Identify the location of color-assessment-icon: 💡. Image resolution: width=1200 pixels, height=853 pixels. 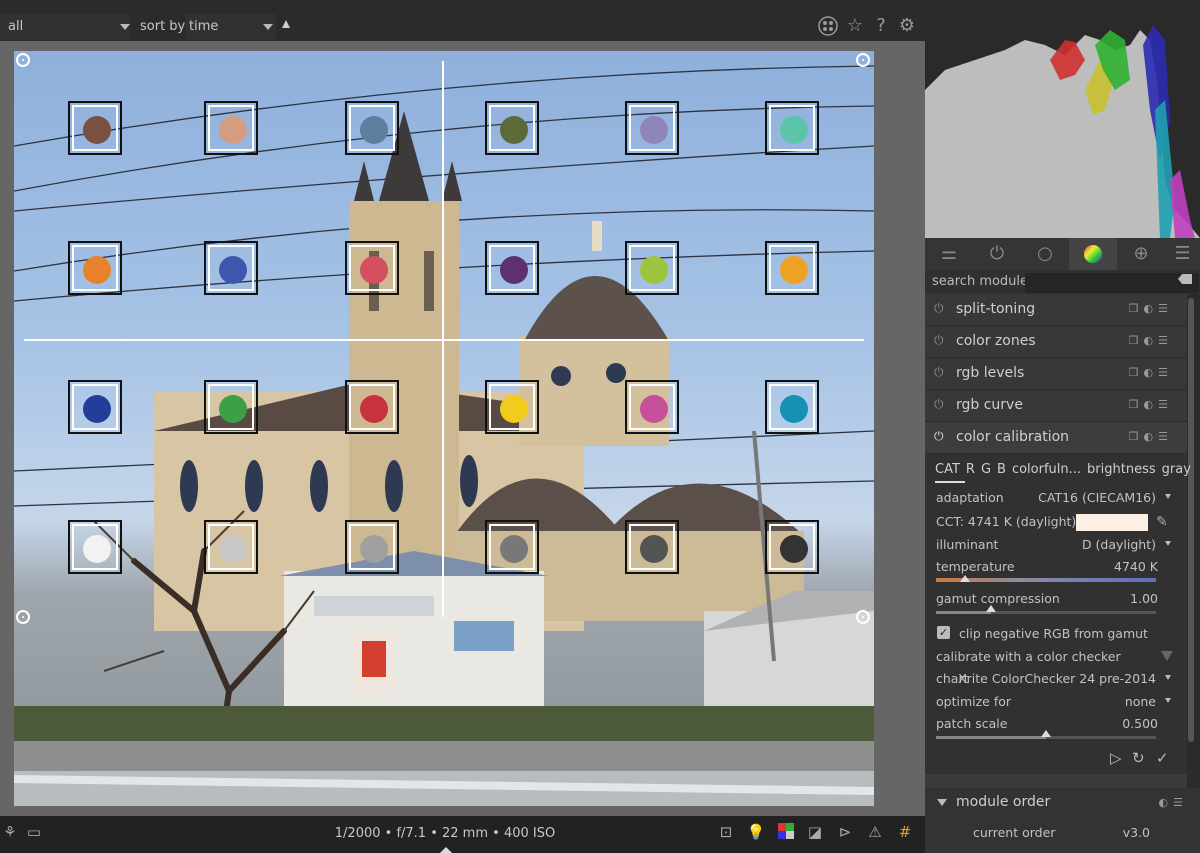
(756, 832).